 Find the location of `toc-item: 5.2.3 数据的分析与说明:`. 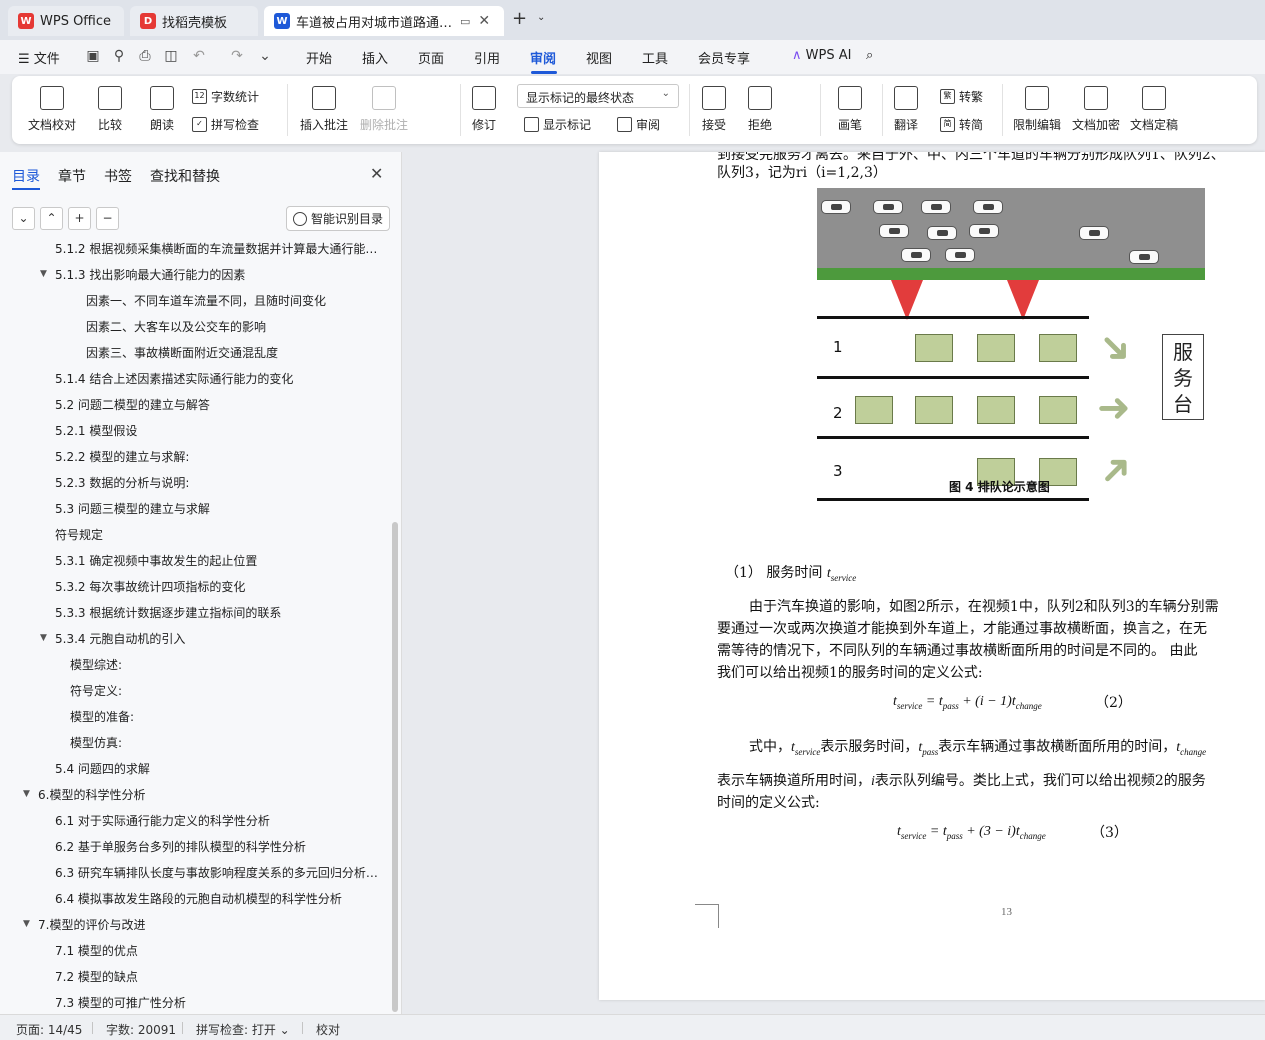

toc-item: 5.2.3 数据的分析与说明: is located at coordinates (217, 483).